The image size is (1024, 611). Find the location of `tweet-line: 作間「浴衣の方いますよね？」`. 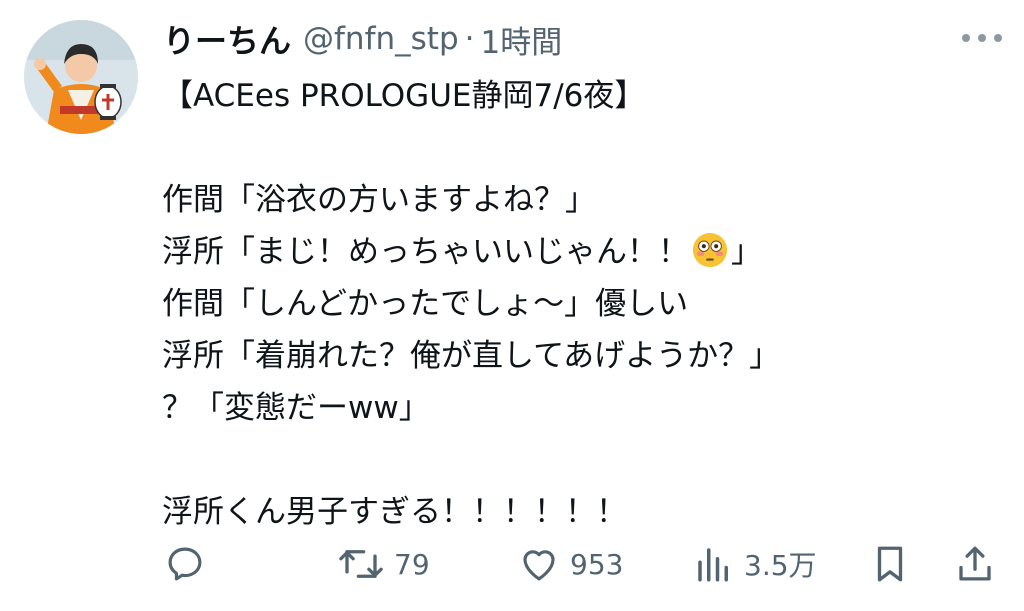

tweet-line: 作間「浴衣の方いますよね？」 is located at coordinates (379, 200).